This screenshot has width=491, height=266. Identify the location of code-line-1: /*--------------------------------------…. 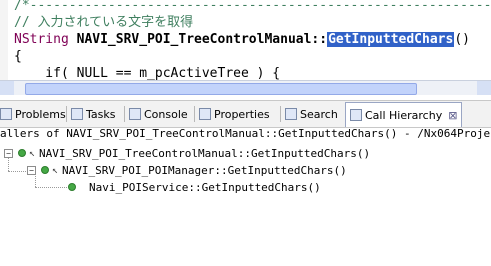
(252, 6).